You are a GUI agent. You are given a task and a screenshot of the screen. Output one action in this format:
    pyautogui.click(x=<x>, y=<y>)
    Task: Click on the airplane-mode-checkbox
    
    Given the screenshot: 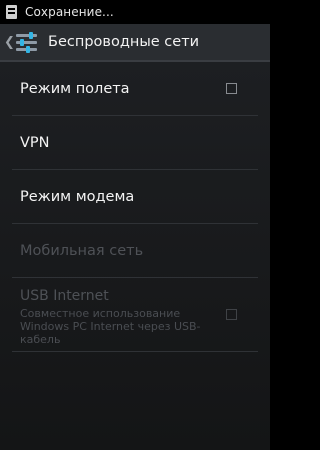 What is the action you would take?
    pyautogui.click(x=231, y=88)
    